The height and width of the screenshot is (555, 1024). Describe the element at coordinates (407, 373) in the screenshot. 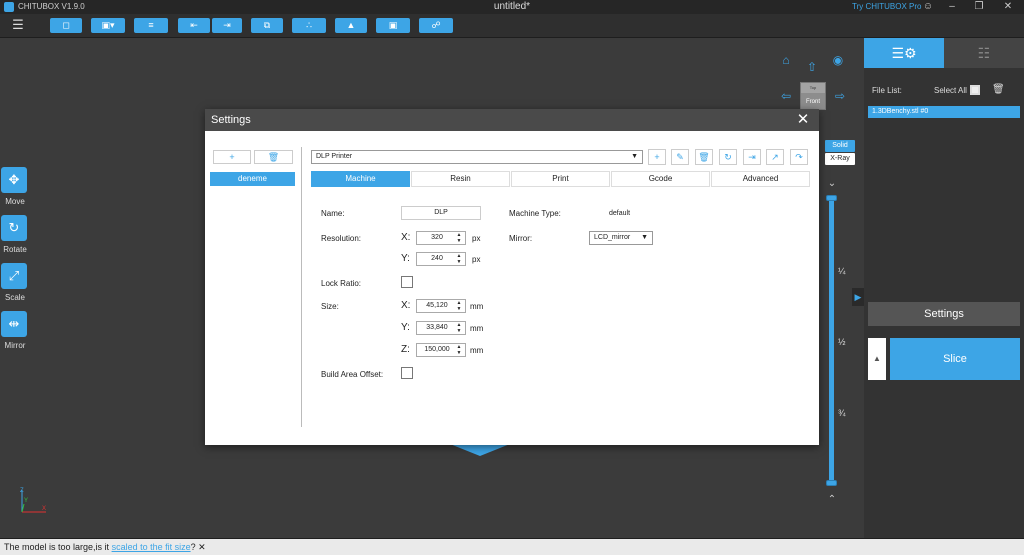

I see `build-area-offset-checkbox` at that location.